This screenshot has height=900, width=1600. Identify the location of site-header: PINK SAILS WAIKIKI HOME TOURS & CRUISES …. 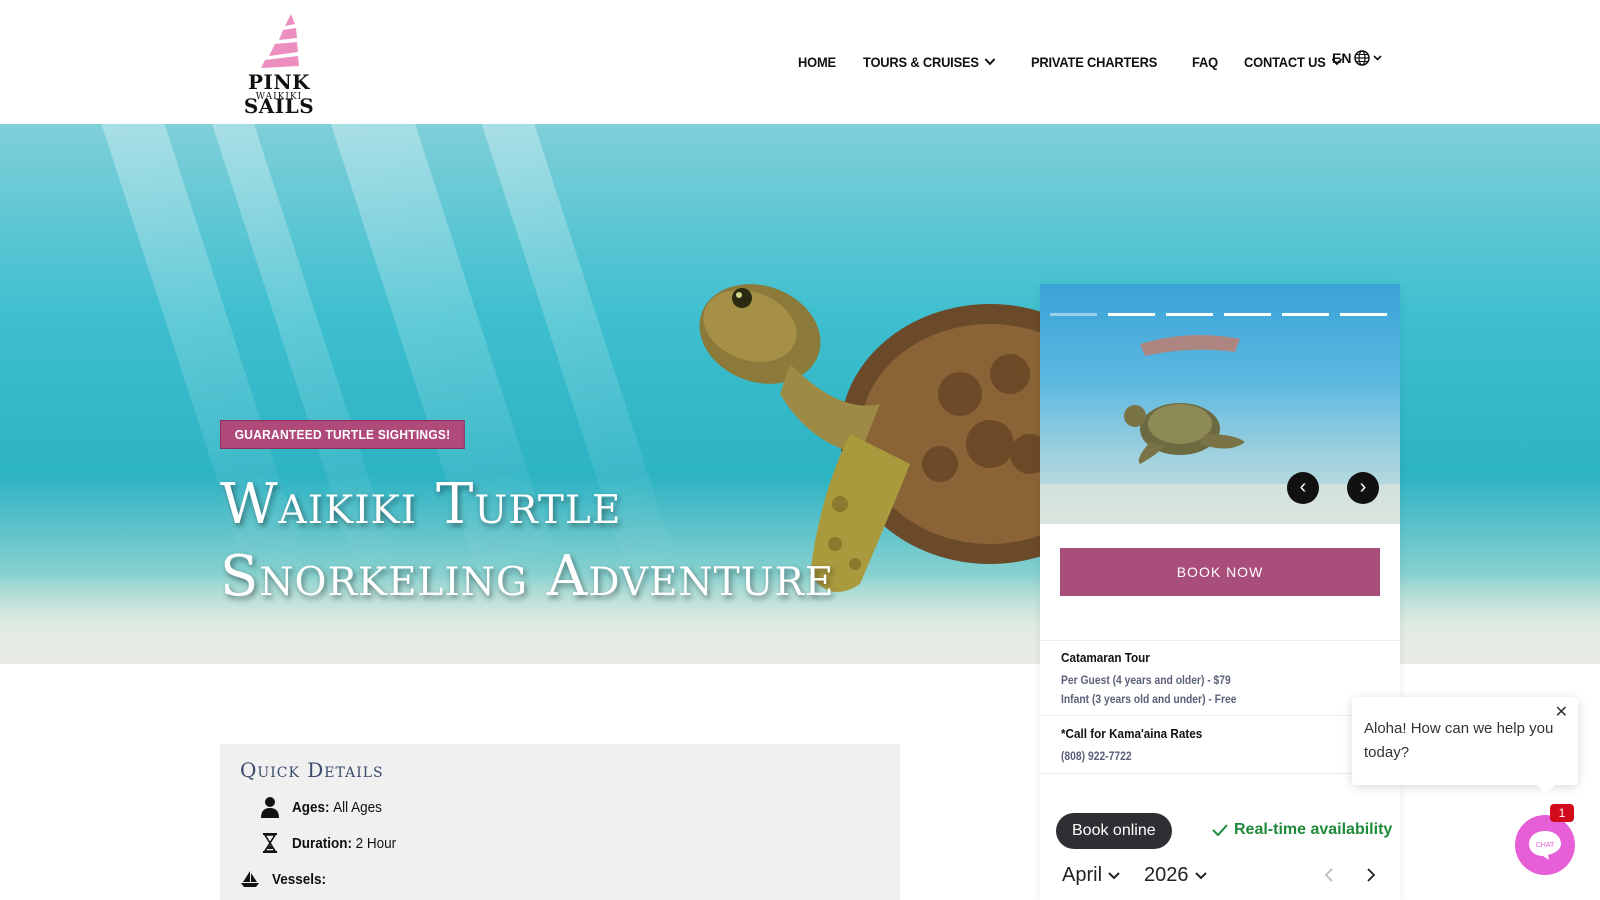
(800, 62).